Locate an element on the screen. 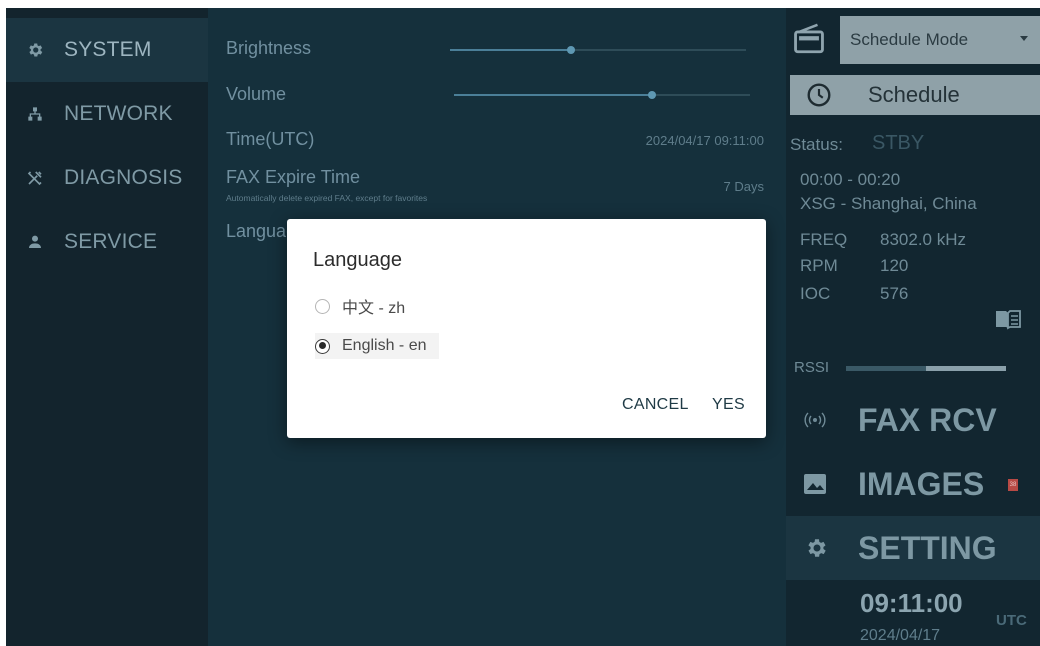 The width and height of the screenshot is (1040, 646). images-button: IMAGES is located at coordinates (913, 484).